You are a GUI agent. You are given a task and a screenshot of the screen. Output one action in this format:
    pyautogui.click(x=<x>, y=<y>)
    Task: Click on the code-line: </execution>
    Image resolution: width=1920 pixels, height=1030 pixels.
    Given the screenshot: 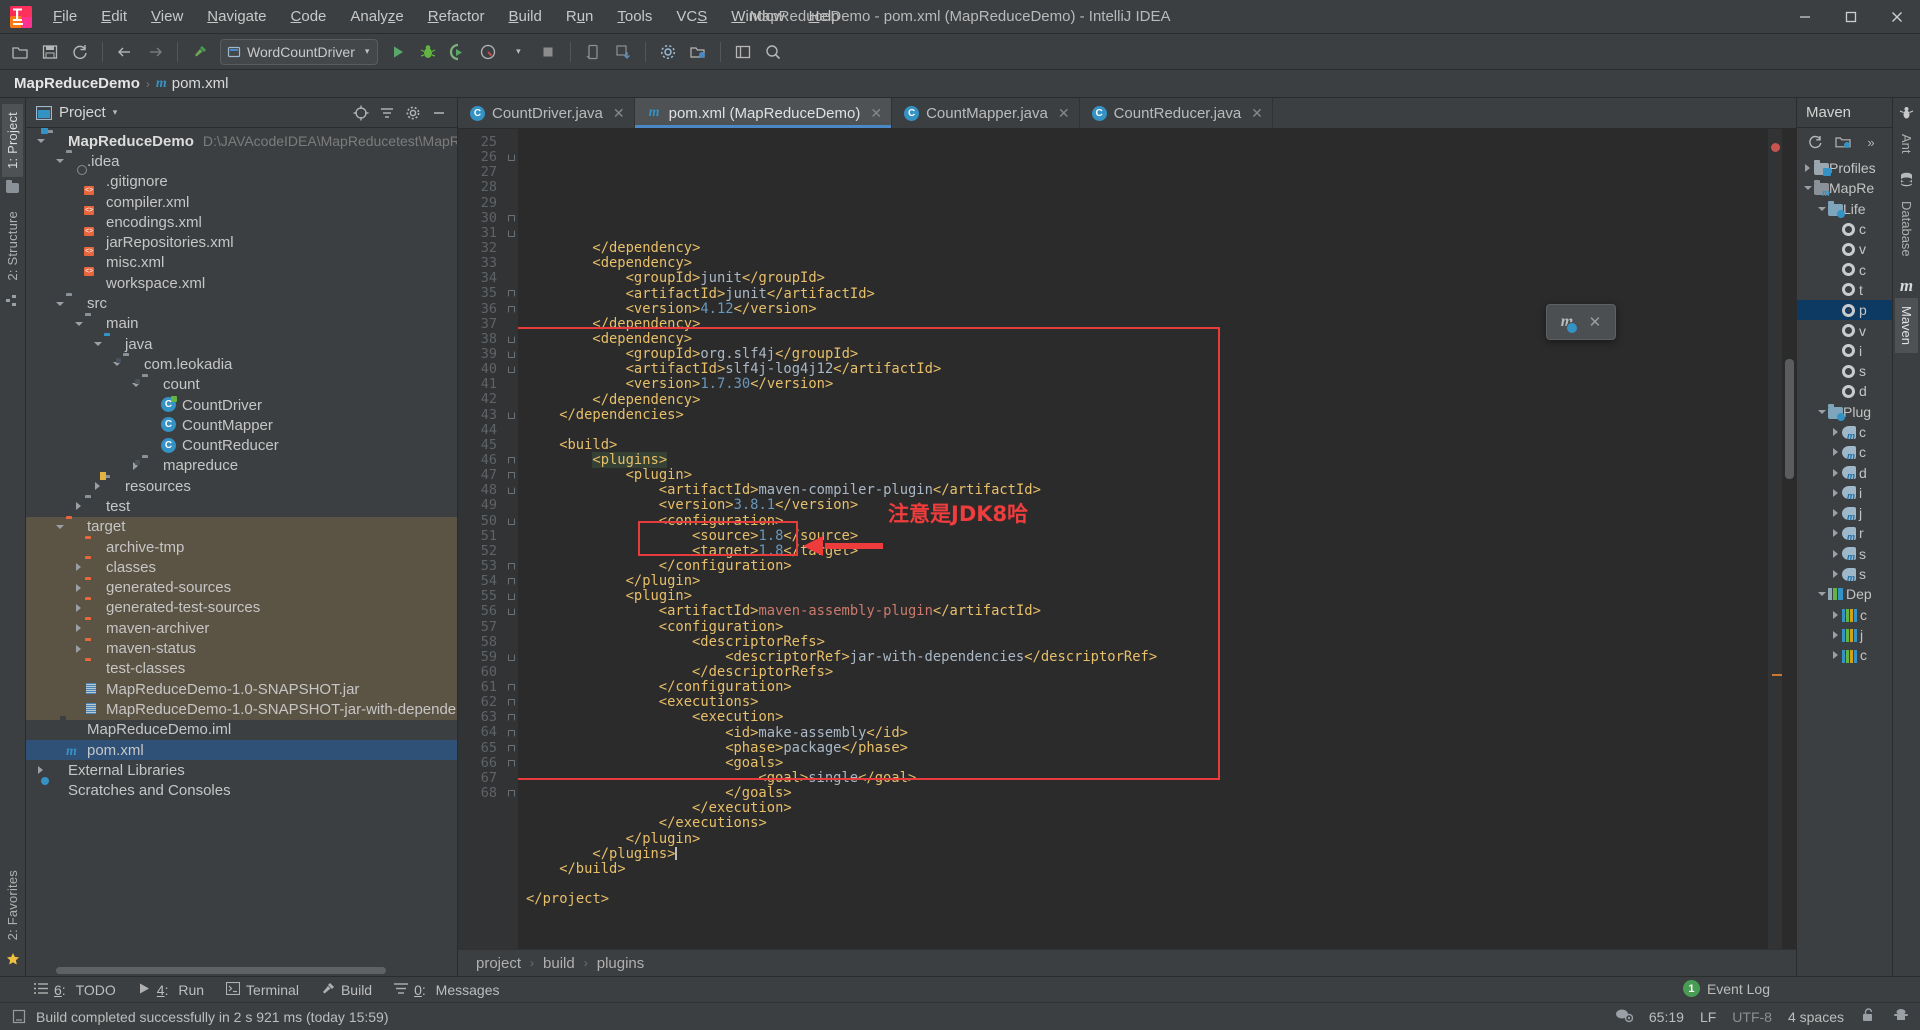 What is the action you would take?
    pyautogui.click(x=1147, y=808)
    